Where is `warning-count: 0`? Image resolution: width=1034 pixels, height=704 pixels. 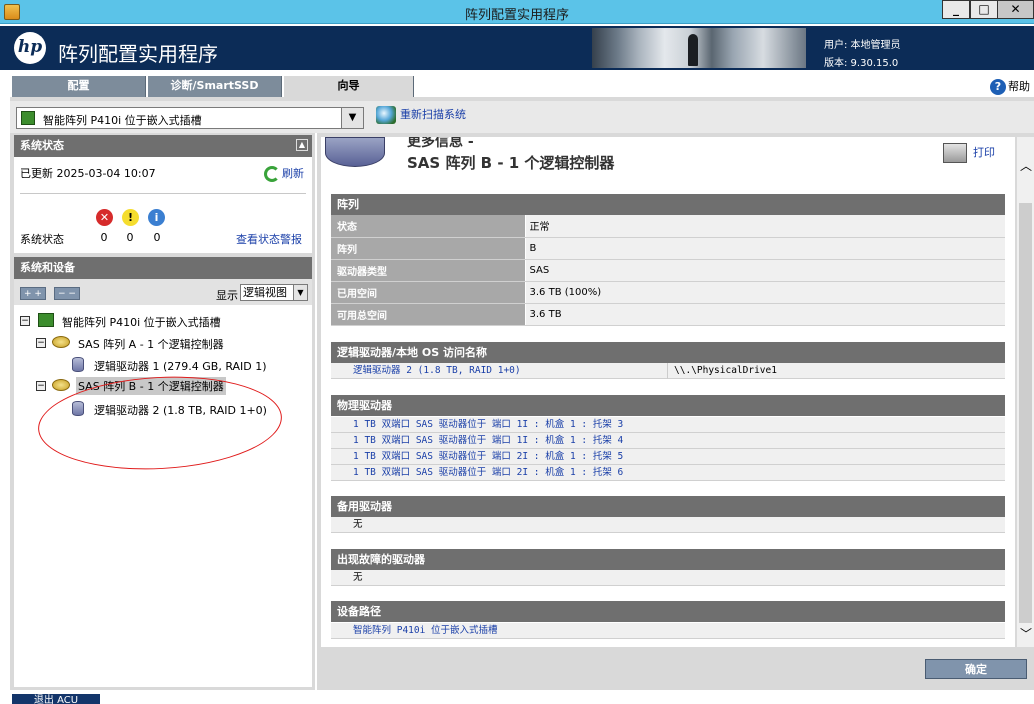 warning-count: 0 is located at coordinates (130, 237).